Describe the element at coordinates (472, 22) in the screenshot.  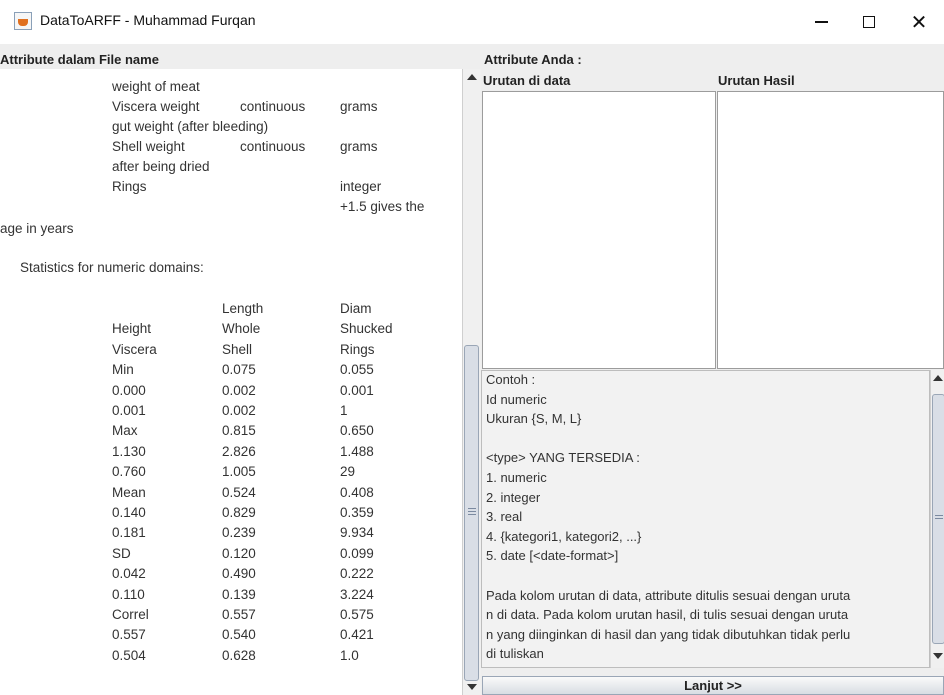
I see `title-bar: DataToARFF - Muhammad Furqan ✕` at that location.